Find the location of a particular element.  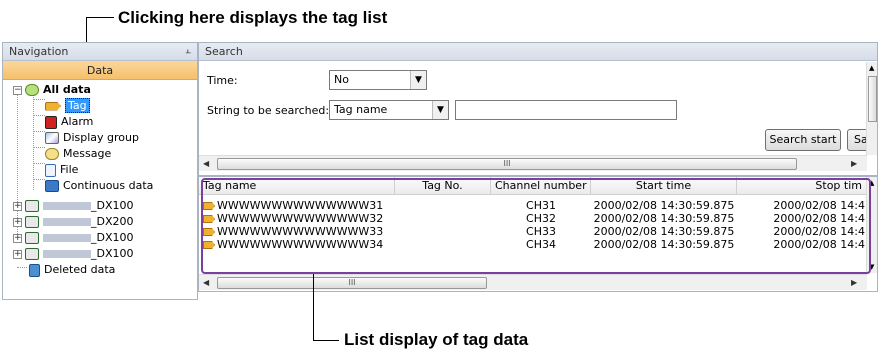

time-select-value: No is located at coordinates (341, 79).